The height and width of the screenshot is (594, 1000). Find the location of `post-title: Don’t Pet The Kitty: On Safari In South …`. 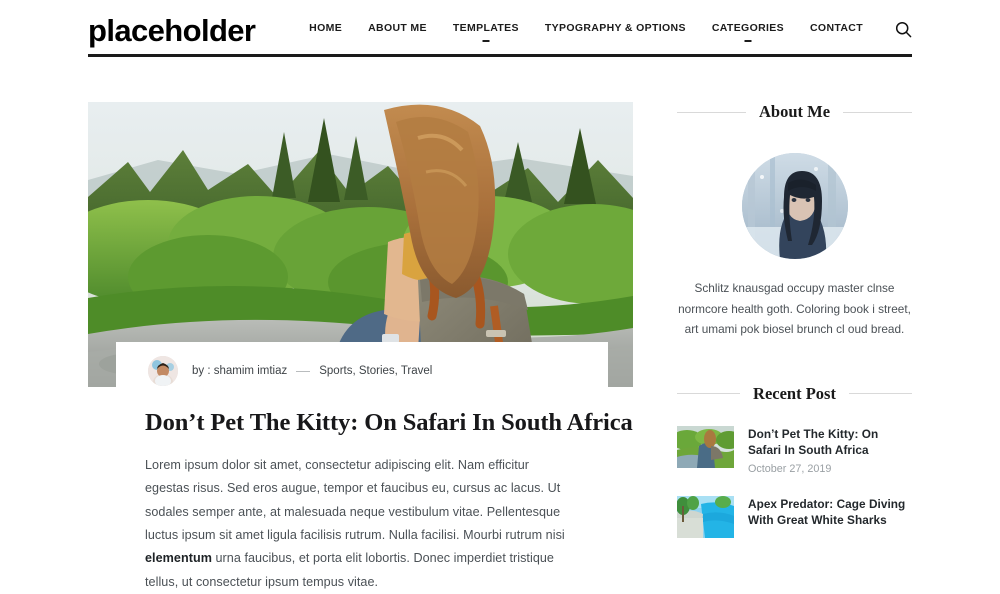

post-title: Don’t Pet The Kitty: On Safari In South … is located at coordinates (389, 423).